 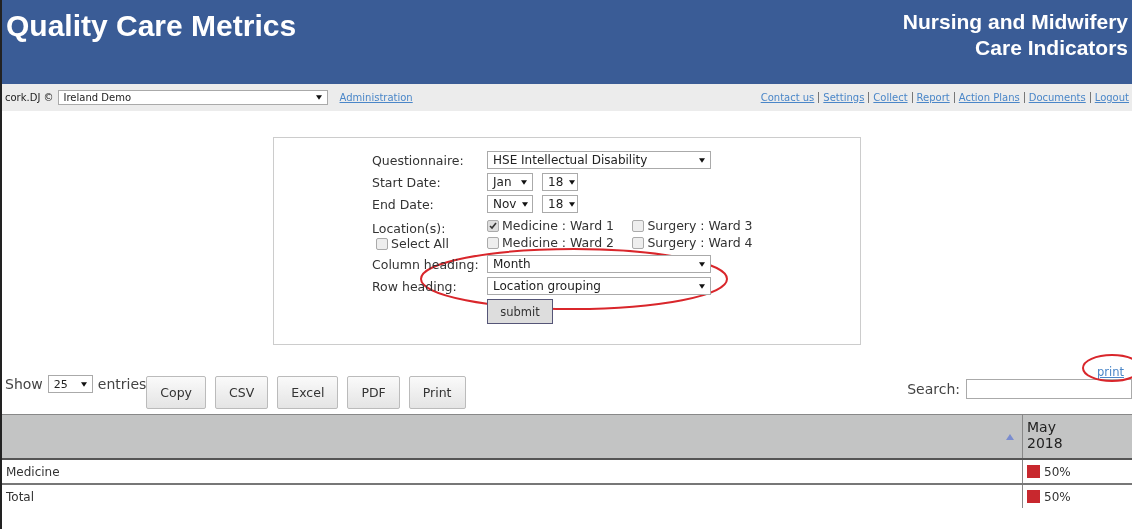 What do you see at coordinates (699, 242) in the screenshot?
I see `location-checkbox: Surgery : Ward 4` at bounding box center [699, 242].